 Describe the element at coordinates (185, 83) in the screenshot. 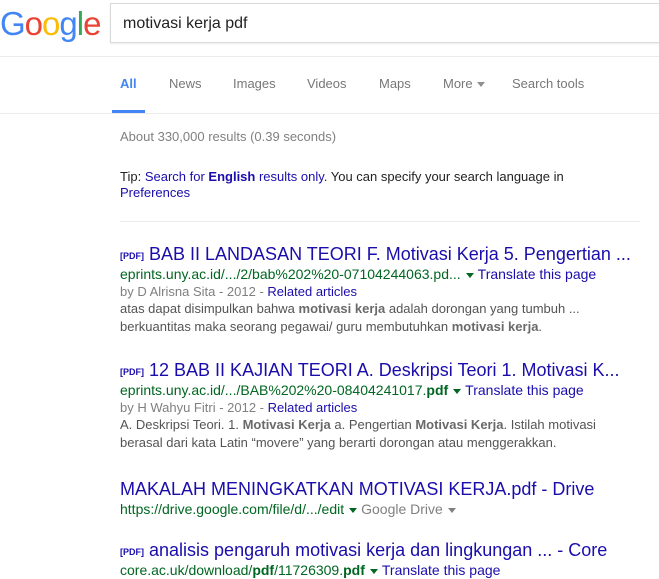

I see `tab-news: News` at that location.